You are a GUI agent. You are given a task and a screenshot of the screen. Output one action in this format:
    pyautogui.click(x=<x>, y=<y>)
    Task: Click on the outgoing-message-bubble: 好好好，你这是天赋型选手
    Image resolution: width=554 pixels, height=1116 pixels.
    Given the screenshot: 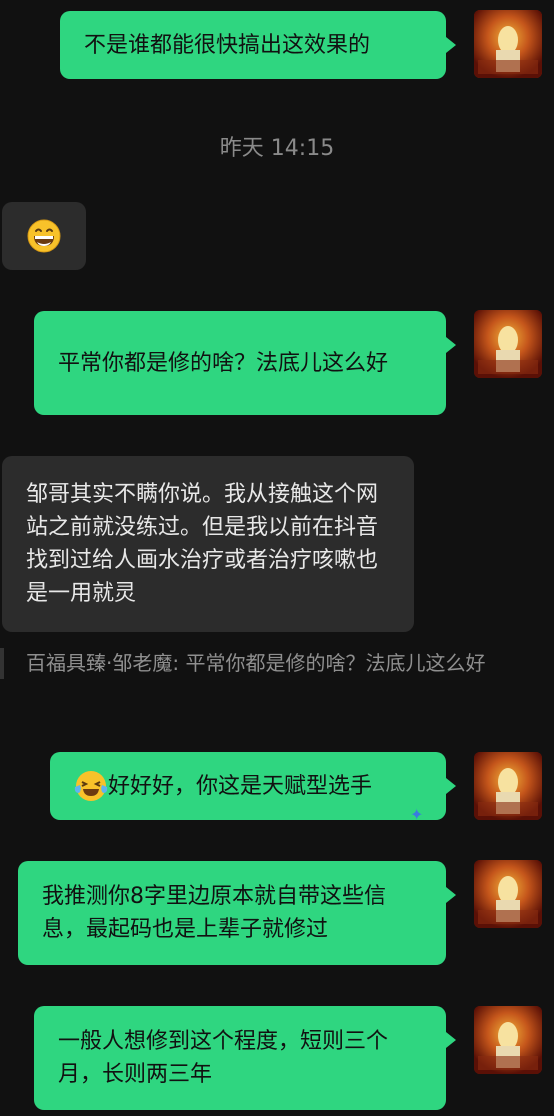 What is the action you would take?
    pyautogui.click(x=248, y=786)
    